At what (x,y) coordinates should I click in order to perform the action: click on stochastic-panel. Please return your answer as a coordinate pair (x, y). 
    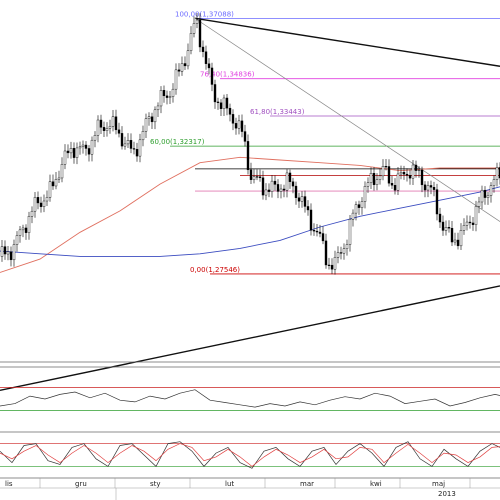
    Looking at the image, I should click on (250, 455).